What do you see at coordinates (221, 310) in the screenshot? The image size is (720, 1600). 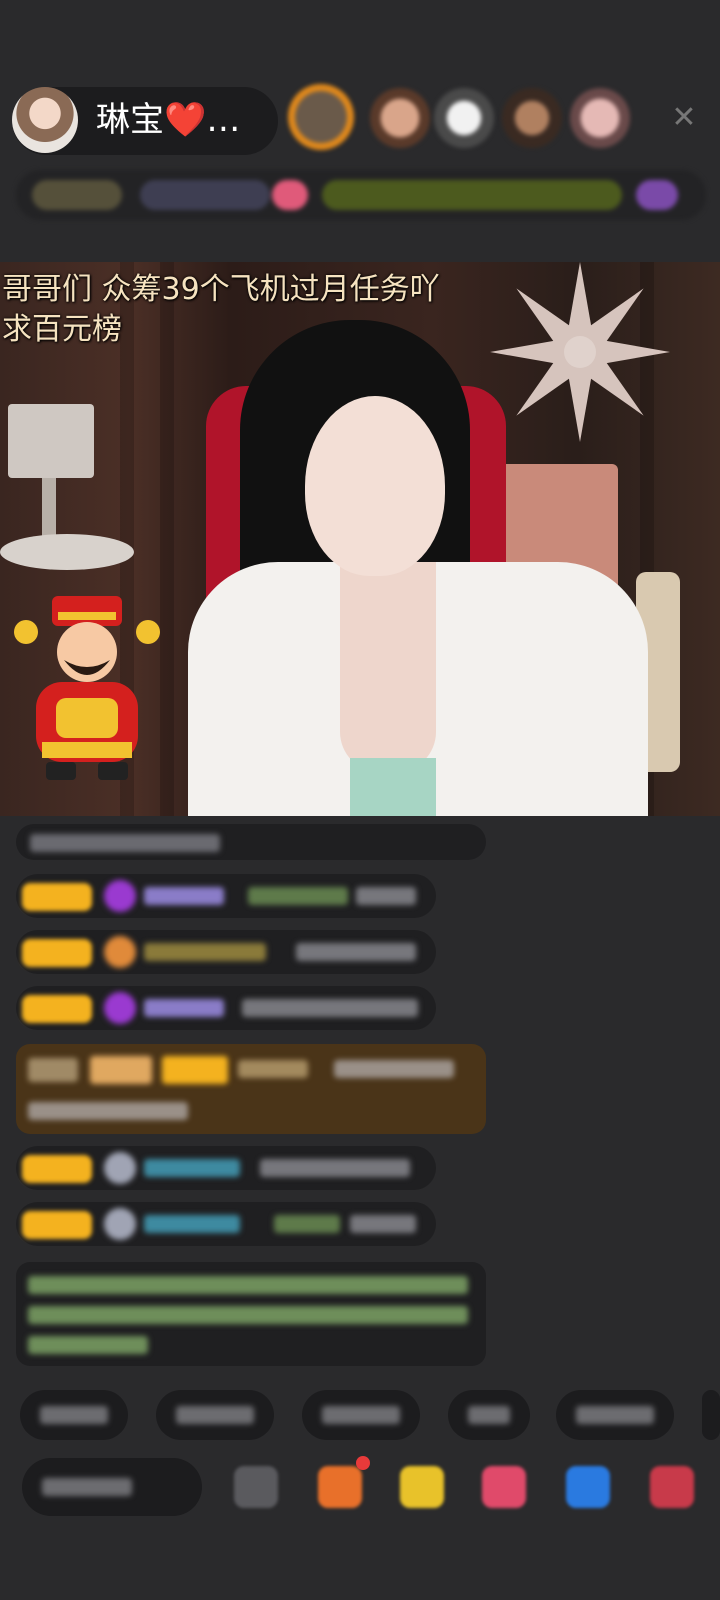 I see `video-caption: 哥哥们 众筹39个飞机过月任务吖 求百元榜` at bounding box center [221, 310].